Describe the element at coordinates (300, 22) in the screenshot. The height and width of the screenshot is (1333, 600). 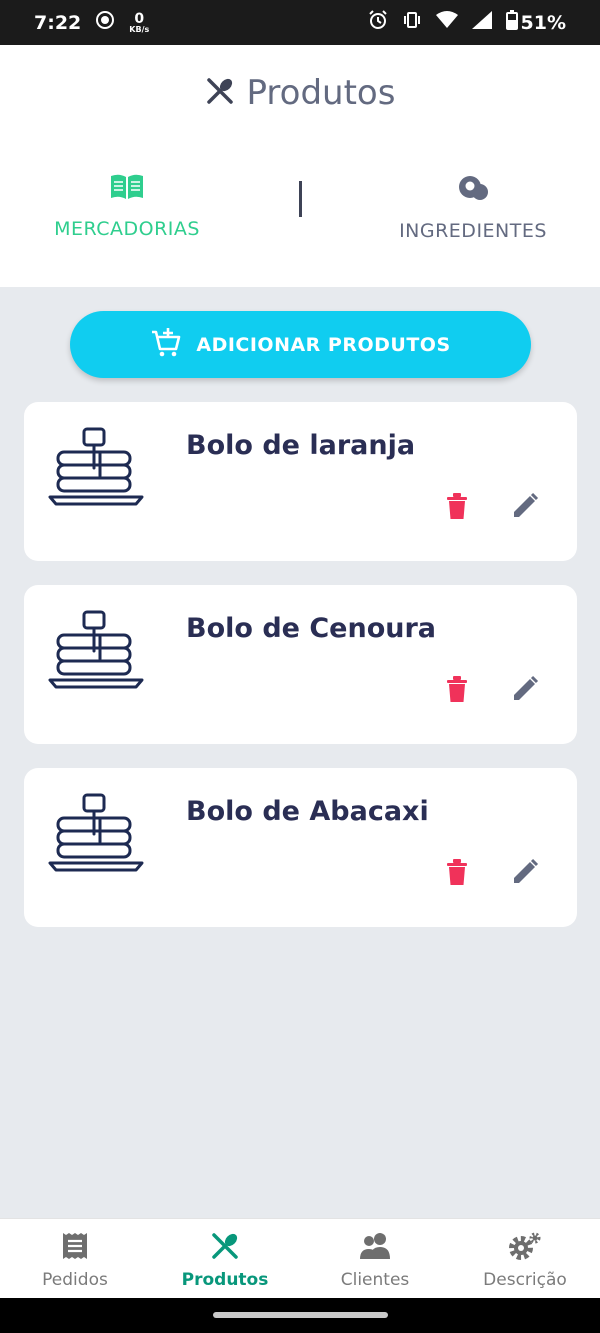
I see `status-bar: 7:22 0 KB/s 51%` at that location.